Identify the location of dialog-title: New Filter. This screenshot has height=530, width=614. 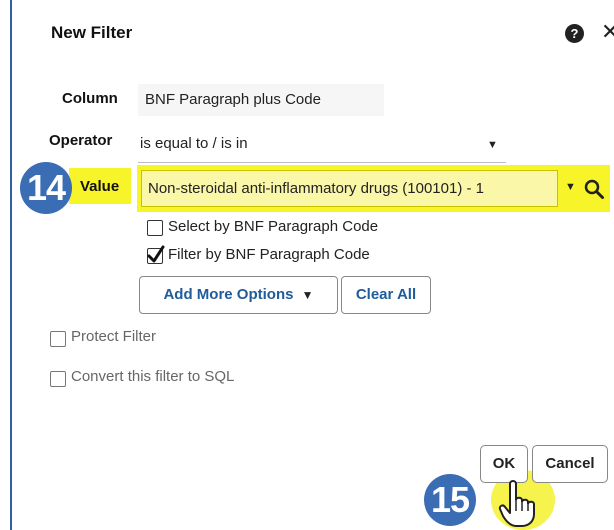
(92, 32).